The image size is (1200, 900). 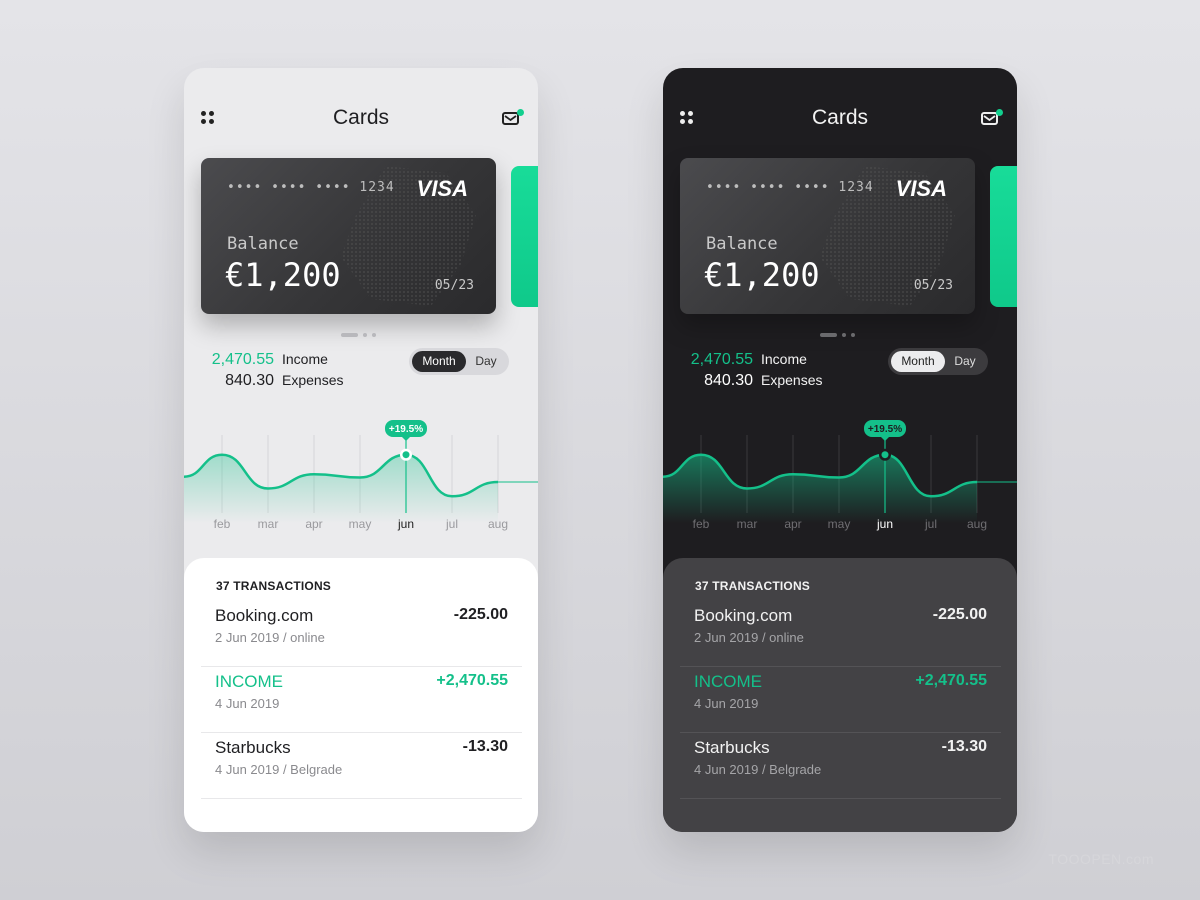 What do you see at coordinates (1101, 859) in the screenshot?
I see `watermark: TOOOPEN.com` at bounding box center [1101, 859].